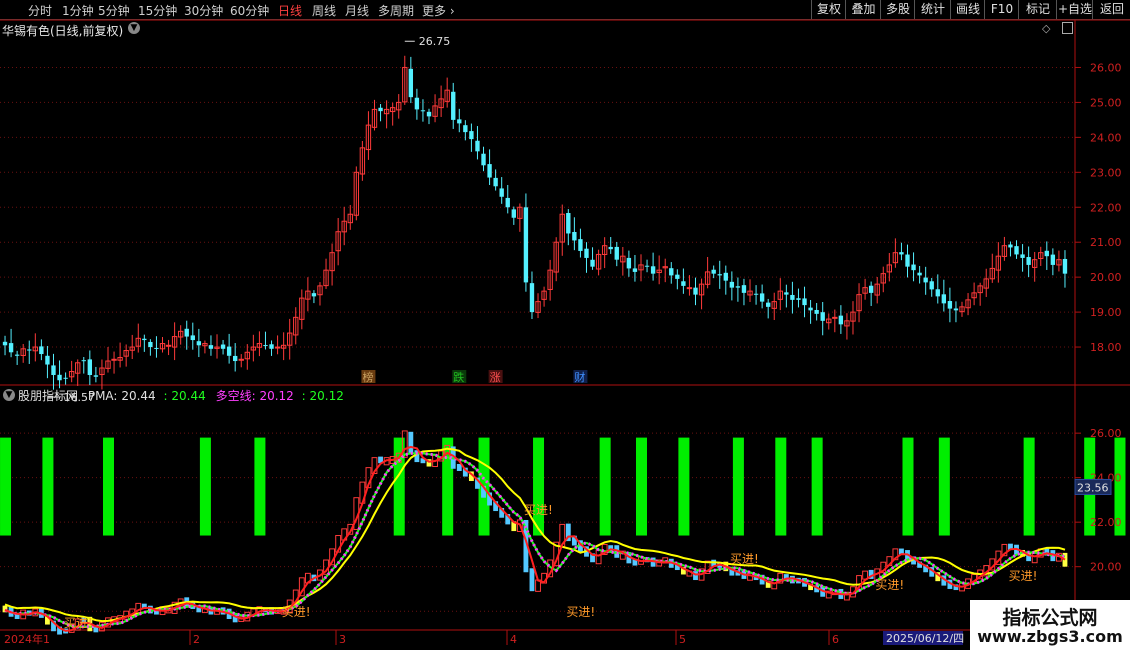 This screenshot has width=1130, height=650. What do you see at coordinates (1106, 67) in the screenshot?
I see `y-tick-label: 26.00` at bounding box center [1106, 67].